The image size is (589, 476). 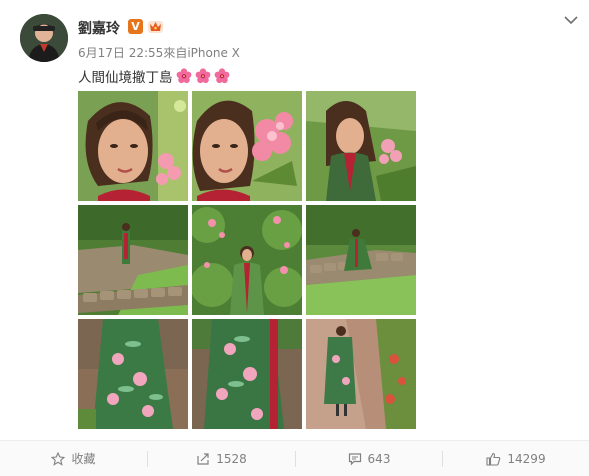 What do you see at coordinates (203, 458) in the screenshot?
I see `repost-icon` at bounding box center [203, 458].